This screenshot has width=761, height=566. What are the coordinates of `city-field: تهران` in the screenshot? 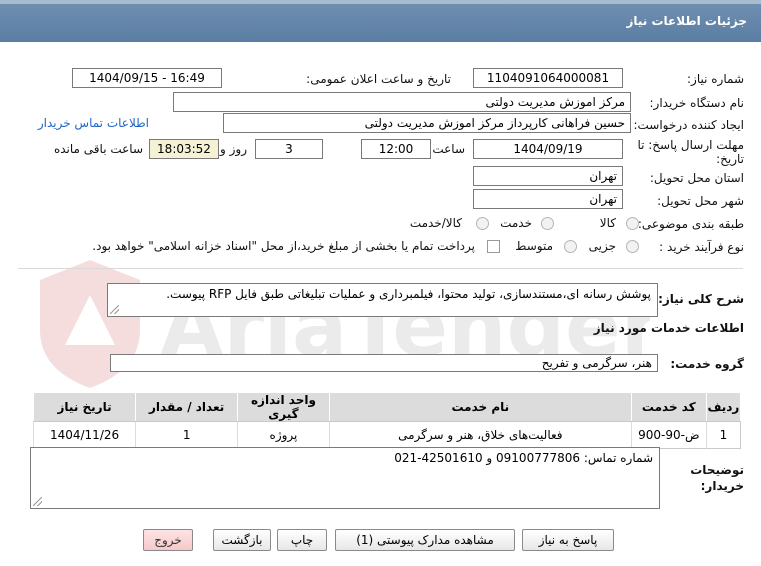 It's located at (548, 199).